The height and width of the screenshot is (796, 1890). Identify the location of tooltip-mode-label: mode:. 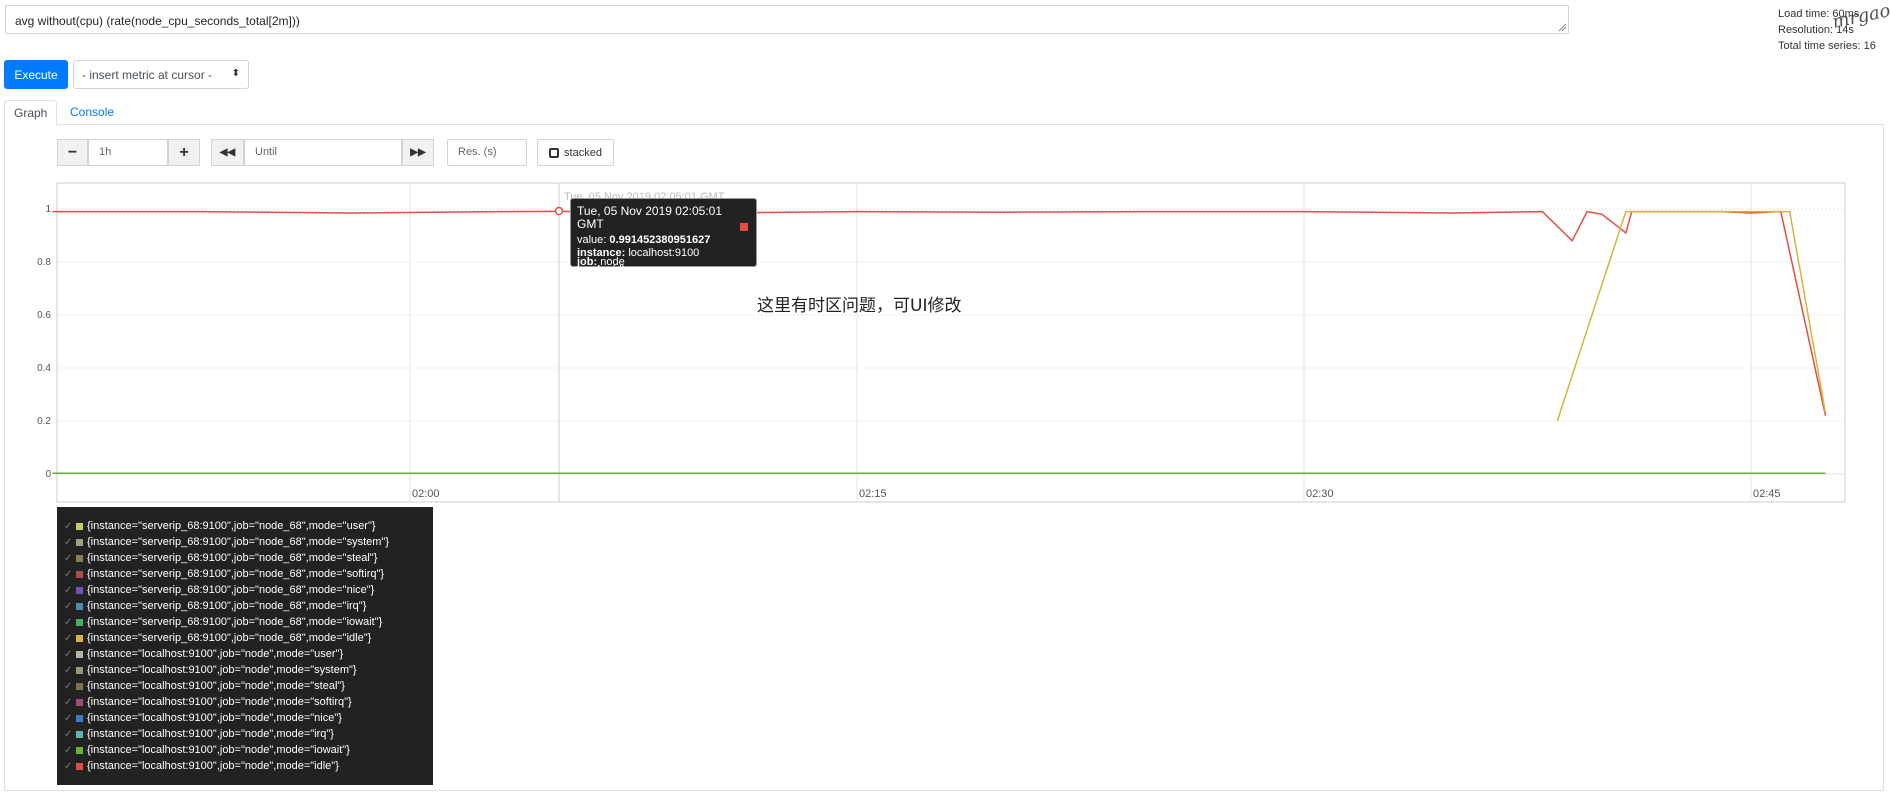
(593, 270).